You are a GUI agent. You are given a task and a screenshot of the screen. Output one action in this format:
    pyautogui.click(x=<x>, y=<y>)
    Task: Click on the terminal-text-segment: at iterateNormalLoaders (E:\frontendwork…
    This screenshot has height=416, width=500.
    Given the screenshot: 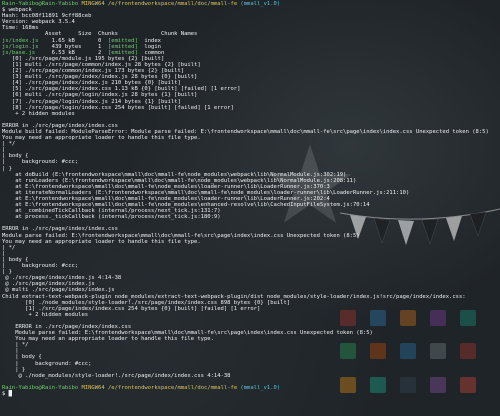 What is the action you would take?
    pyautogui.click(x=206, y=192)
    